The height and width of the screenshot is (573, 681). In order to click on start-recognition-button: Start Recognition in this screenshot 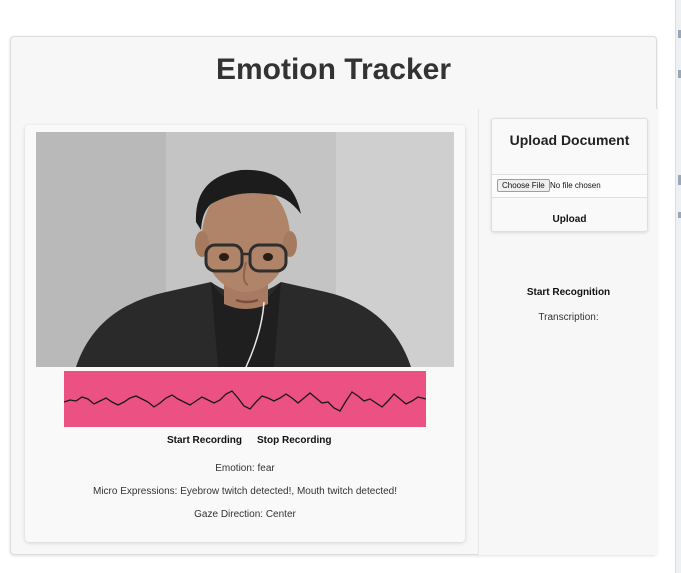, I will do `click(568, 292)`.